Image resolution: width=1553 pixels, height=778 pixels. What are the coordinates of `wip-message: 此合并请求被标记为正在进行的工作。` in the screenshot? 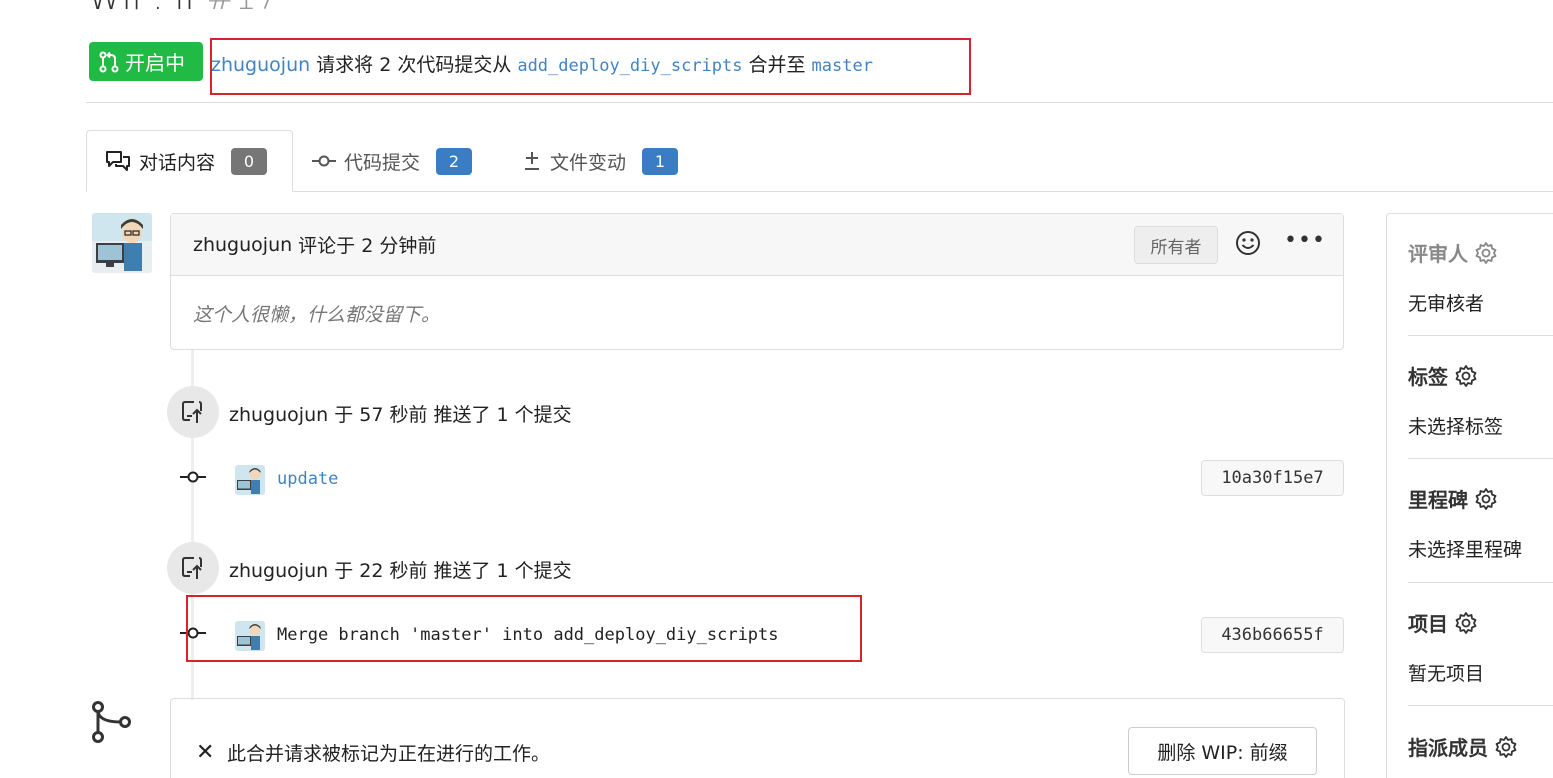 It's located at (389, 754).